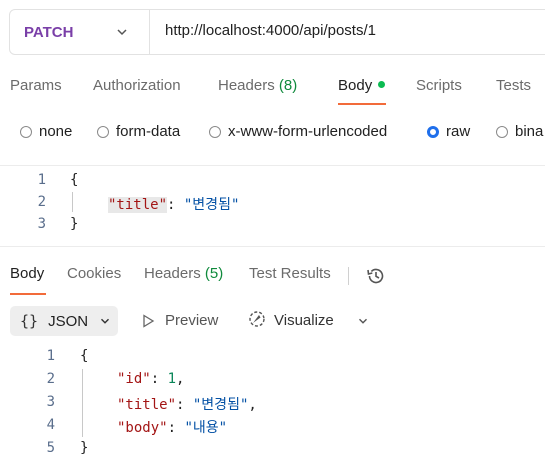 Image resolution: width=545 pixels, height=466 pixels. I want to click on tab-authorization-label: Authorization, so click(137, 85).